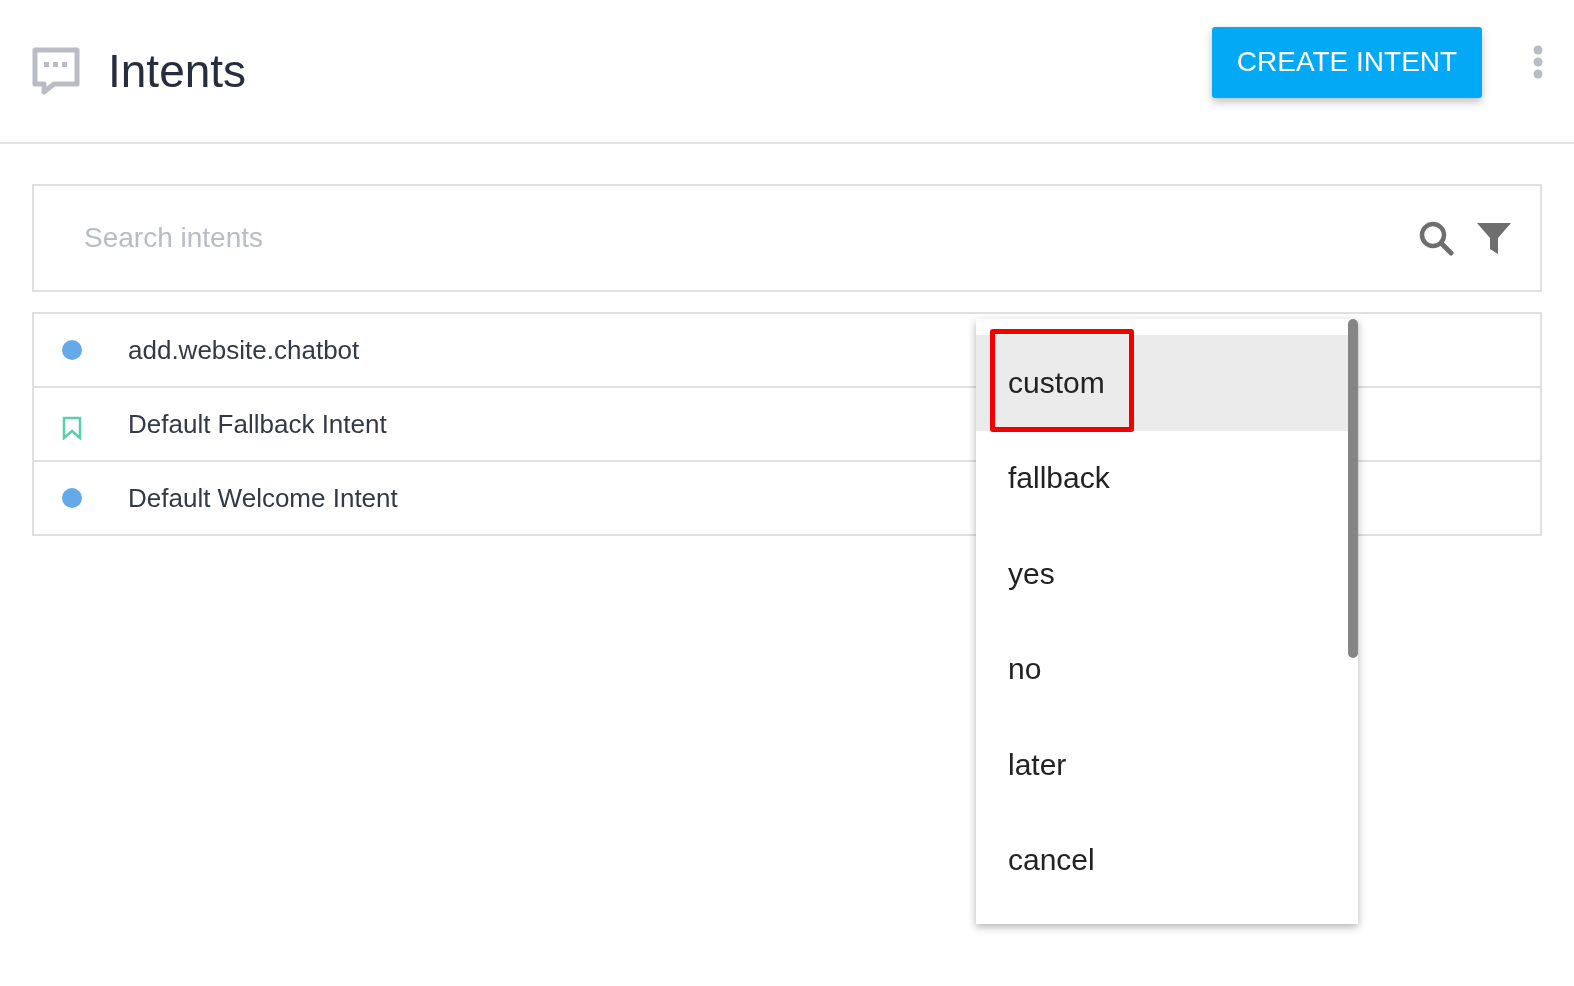 This screenshot has height=986, width=1574. What do you see at coordinates (739, 238) in the screenshot?
I see `search-field: Search intents` at bounding box center [739, 238].